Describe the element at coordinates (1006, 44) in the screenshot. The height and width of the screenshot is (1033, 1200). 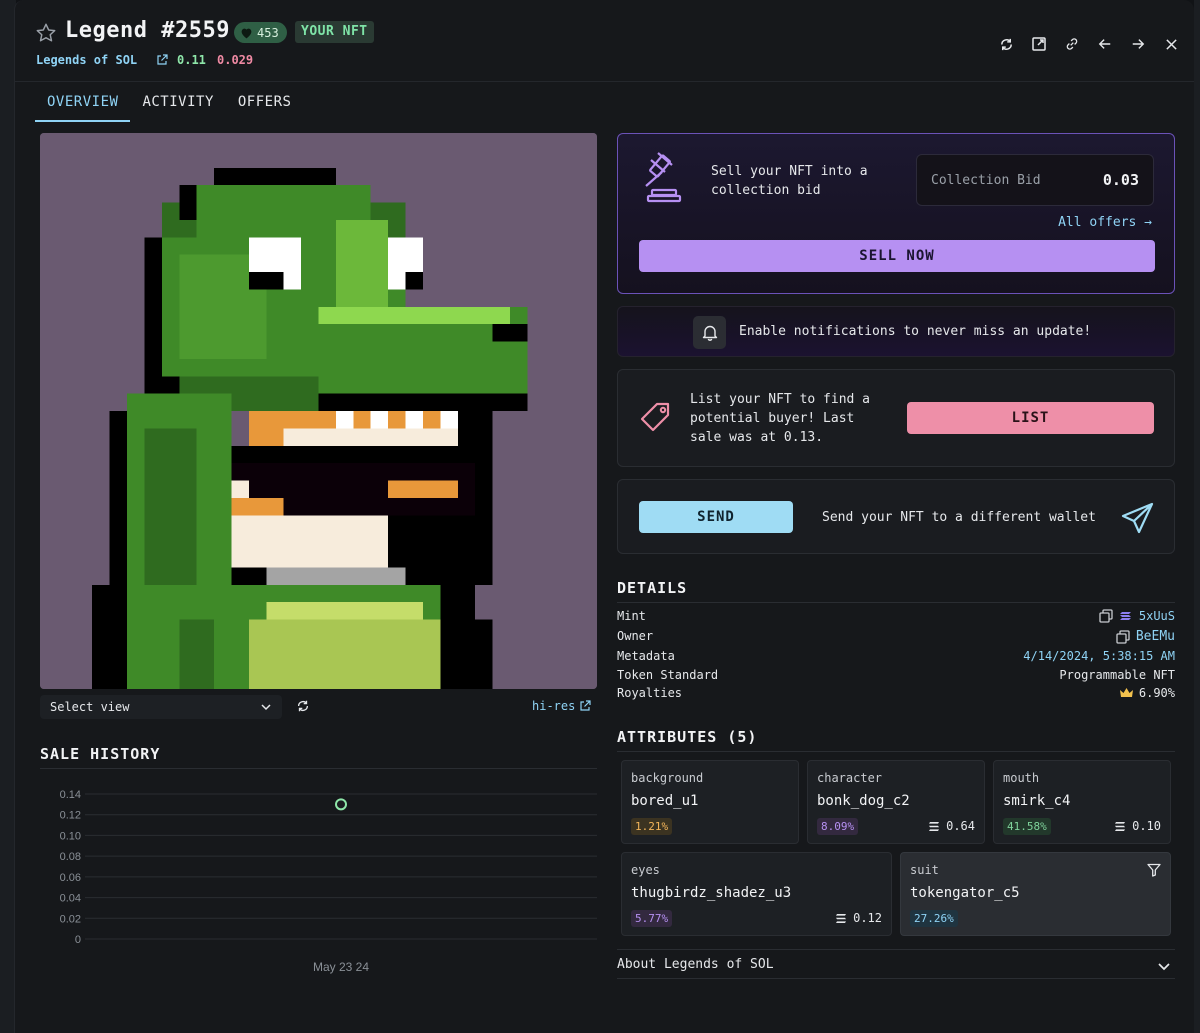
I see `refresh-icon` at that location.